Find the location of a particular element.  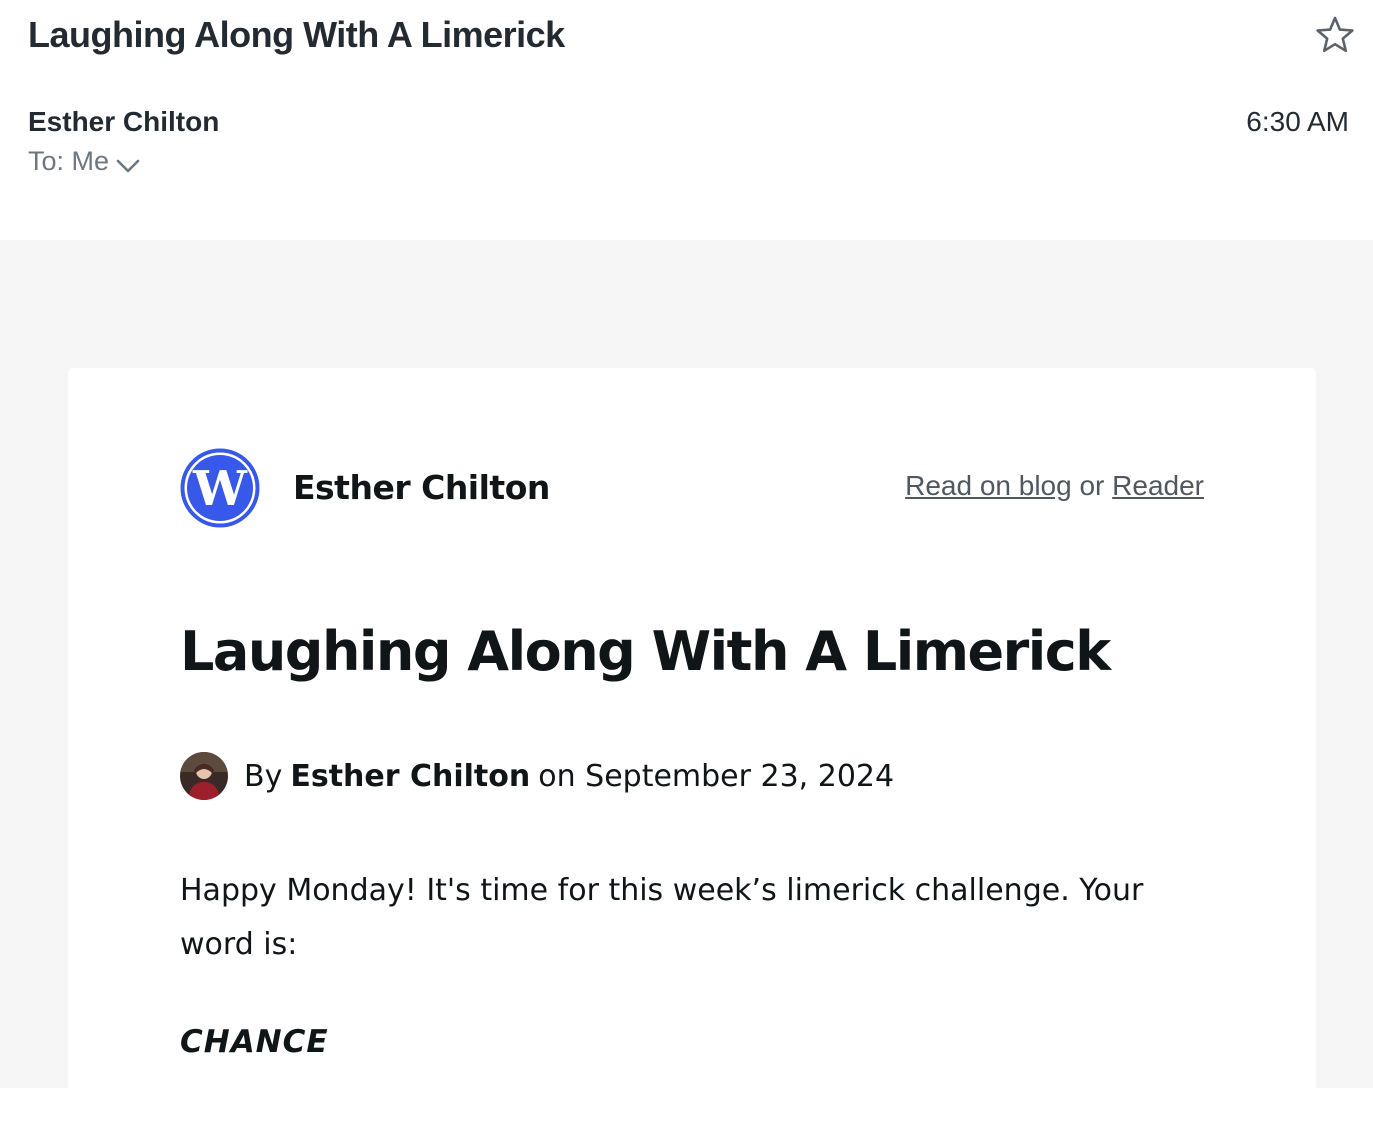

svg-text: W is located at coordinates (220, 489).